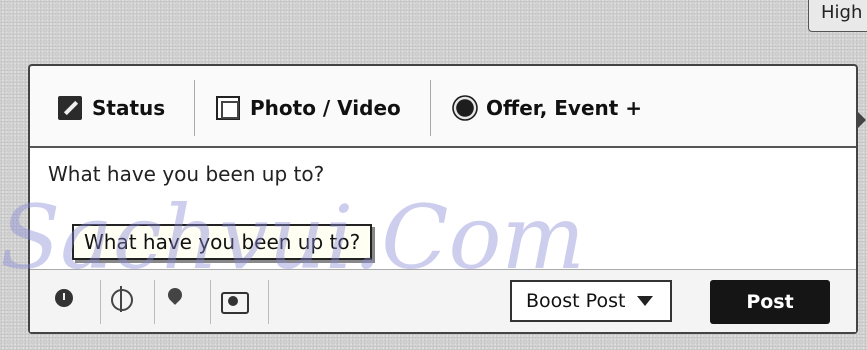  What do you see at coordinates (228, 108) in the screenshot?
I see `photo-icon` at bounding box center [228, 108].